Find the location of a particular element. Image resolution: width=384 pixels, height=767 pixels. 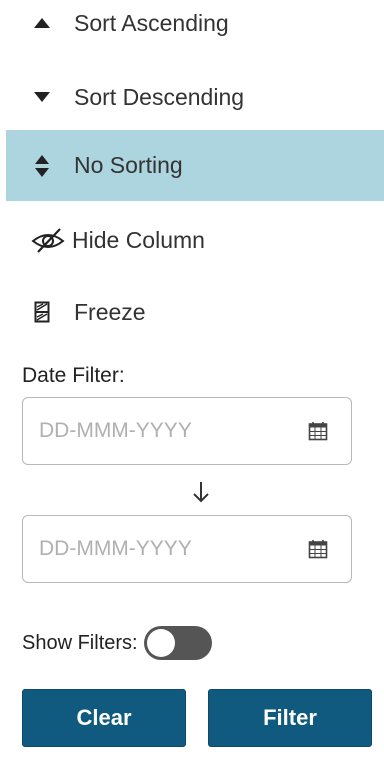

menu-item-sort-ascending: Sort Ascending is located at coordinates (195, 26).